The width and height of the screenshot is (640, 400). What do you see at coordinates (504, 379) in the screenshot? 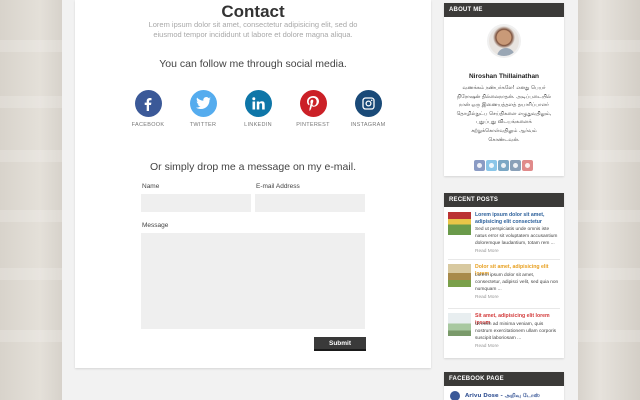
I see `facebook-page-header: FACEBOOK PAGE` at bounding box center [504, 379].